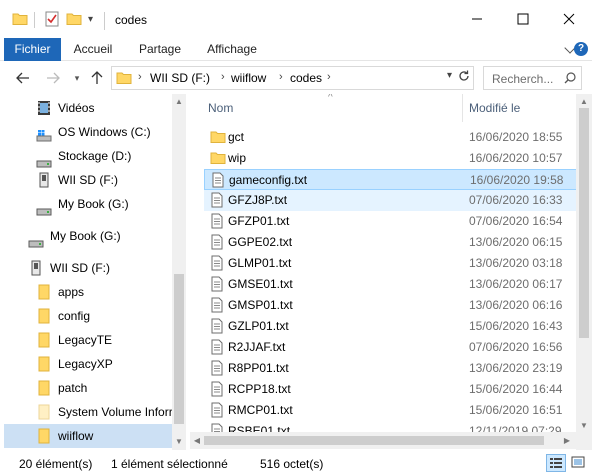  What do you see at coordinates (86, 388) in the screenshot?
I see `nav-item-patch: patch` at bounding box center [86, 388].